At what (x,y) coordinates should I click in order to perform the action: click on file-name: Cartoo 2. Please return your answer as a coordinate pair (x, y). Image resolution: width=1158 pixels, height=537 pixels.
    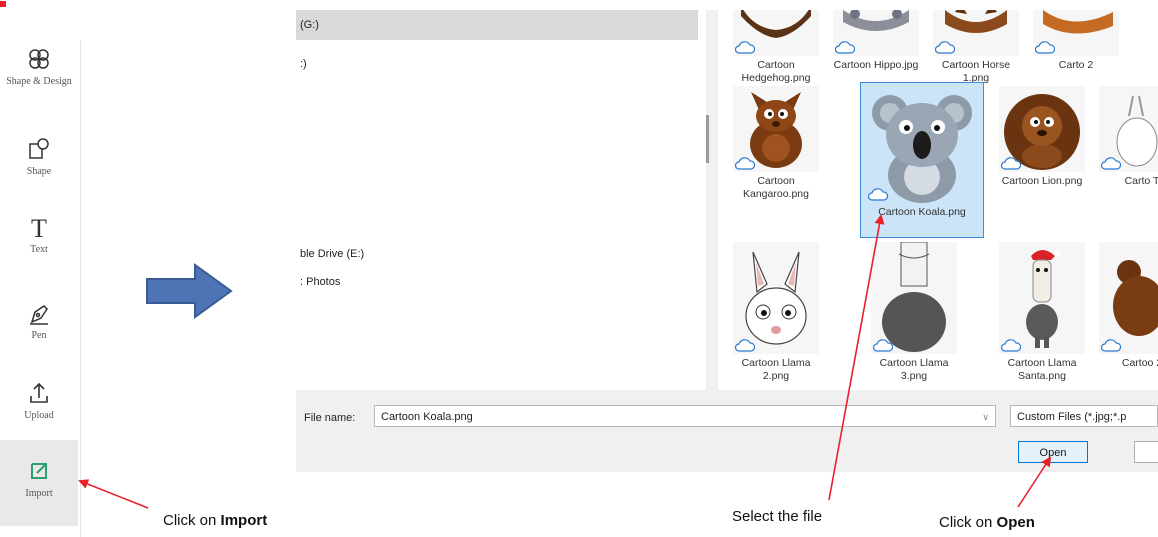
    Looking at the image, I should click on (1139, 363).